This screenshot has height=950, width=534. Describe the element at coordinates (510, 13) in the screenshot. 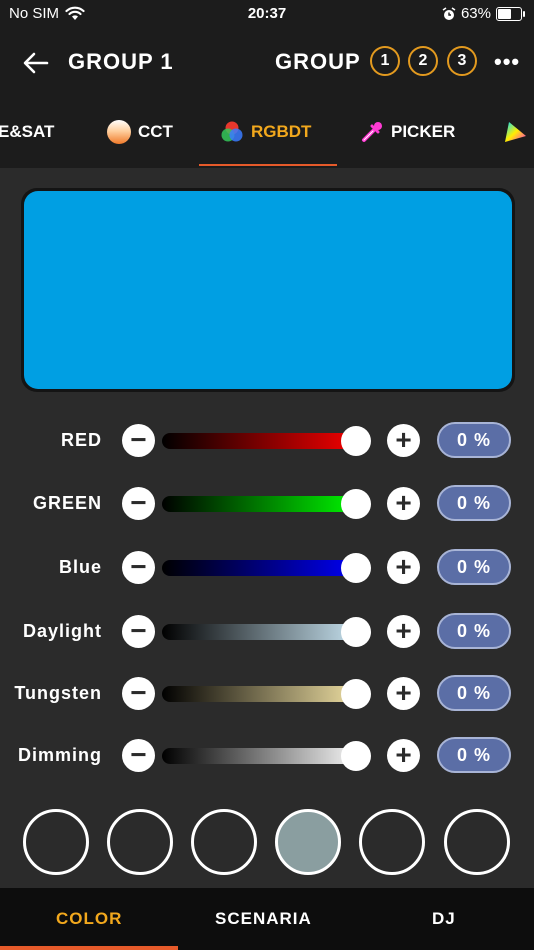

I see `battery-icon` at that location.